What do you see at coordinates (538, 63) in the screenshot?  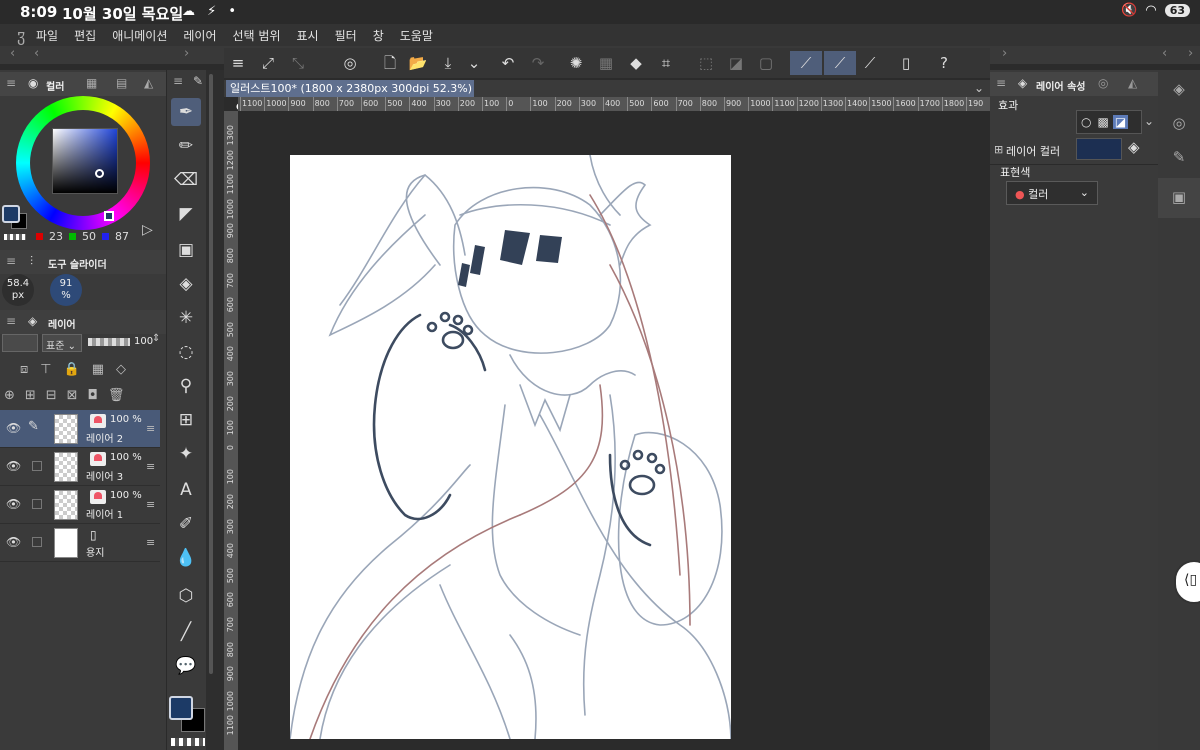 I see `redo-icon: ↷` at bounding box center [538, 63].